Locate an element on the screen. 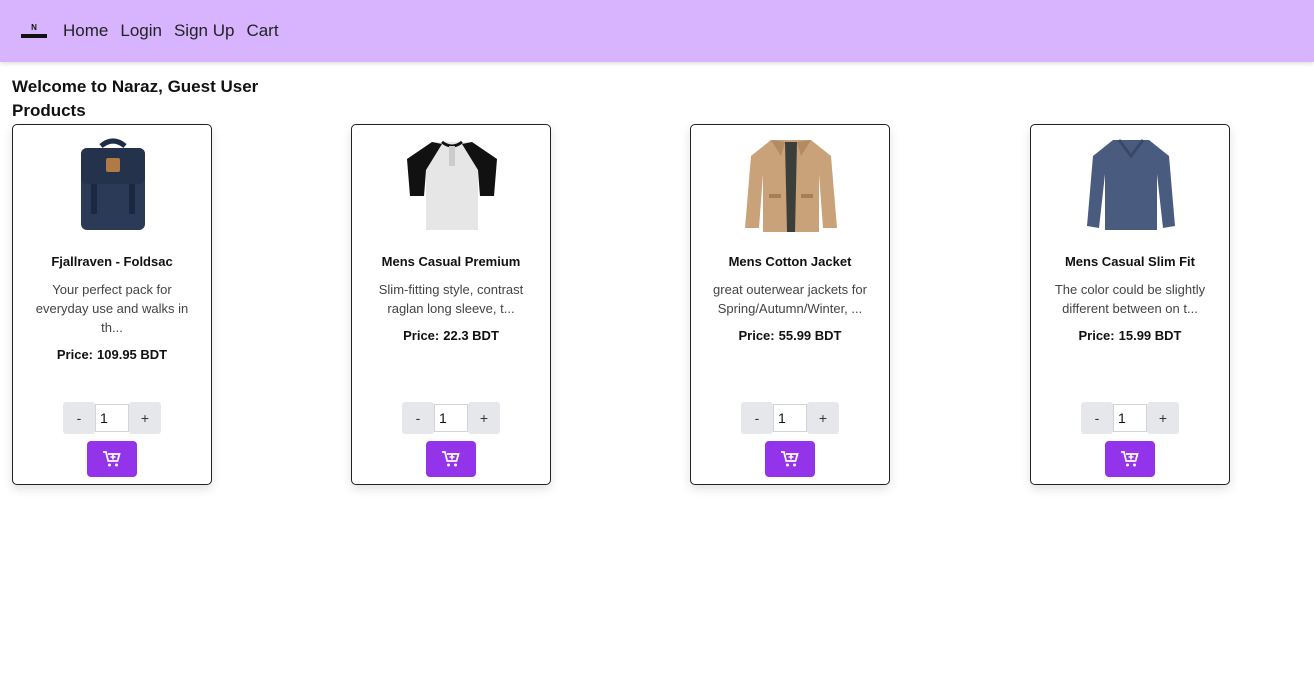 The width and height of the screenshot is (1314, 690). product-price: Price: 22.3 BDT is located at coordinates (451, 335).